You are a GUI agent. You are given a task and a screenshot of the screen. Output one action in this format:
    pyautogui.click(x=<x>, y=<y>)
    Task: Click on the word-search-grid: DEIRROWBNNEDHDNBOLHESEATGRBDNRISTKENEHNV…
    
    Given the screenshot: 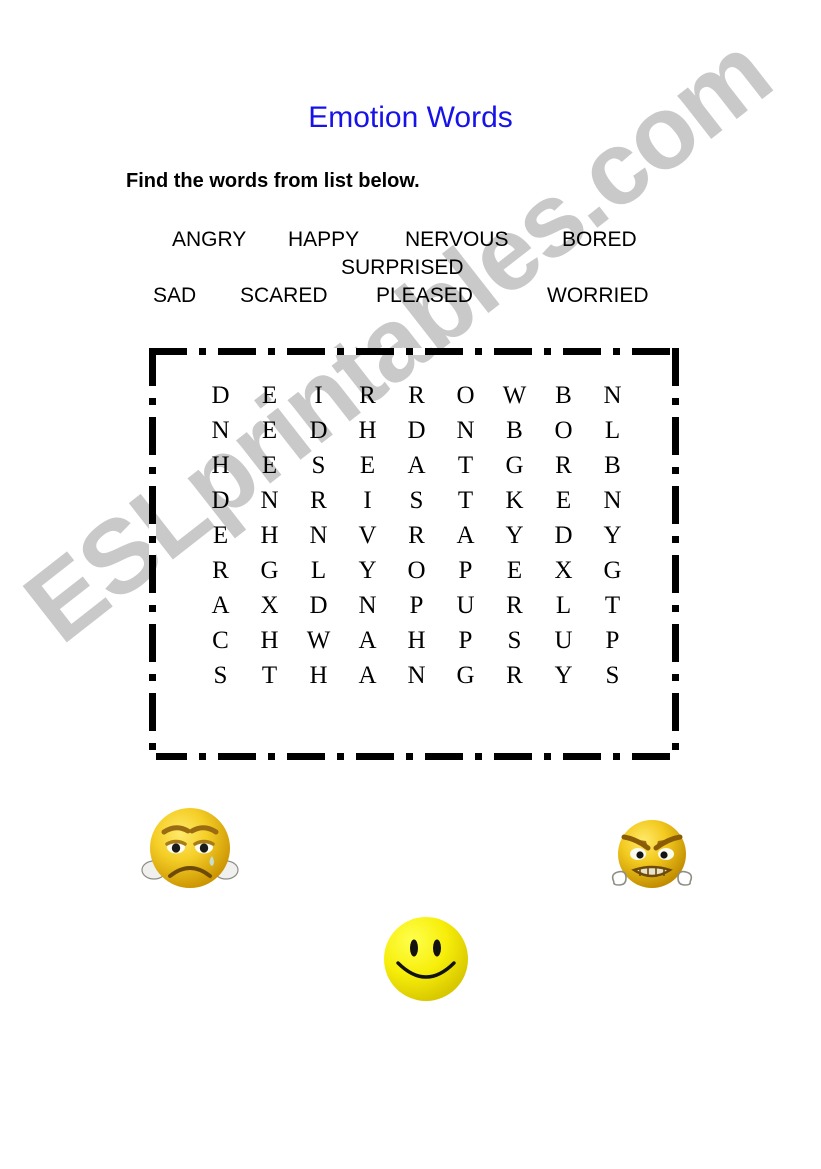 What is the action you would take?
    pyautogui.click(x=416, y=535)
    